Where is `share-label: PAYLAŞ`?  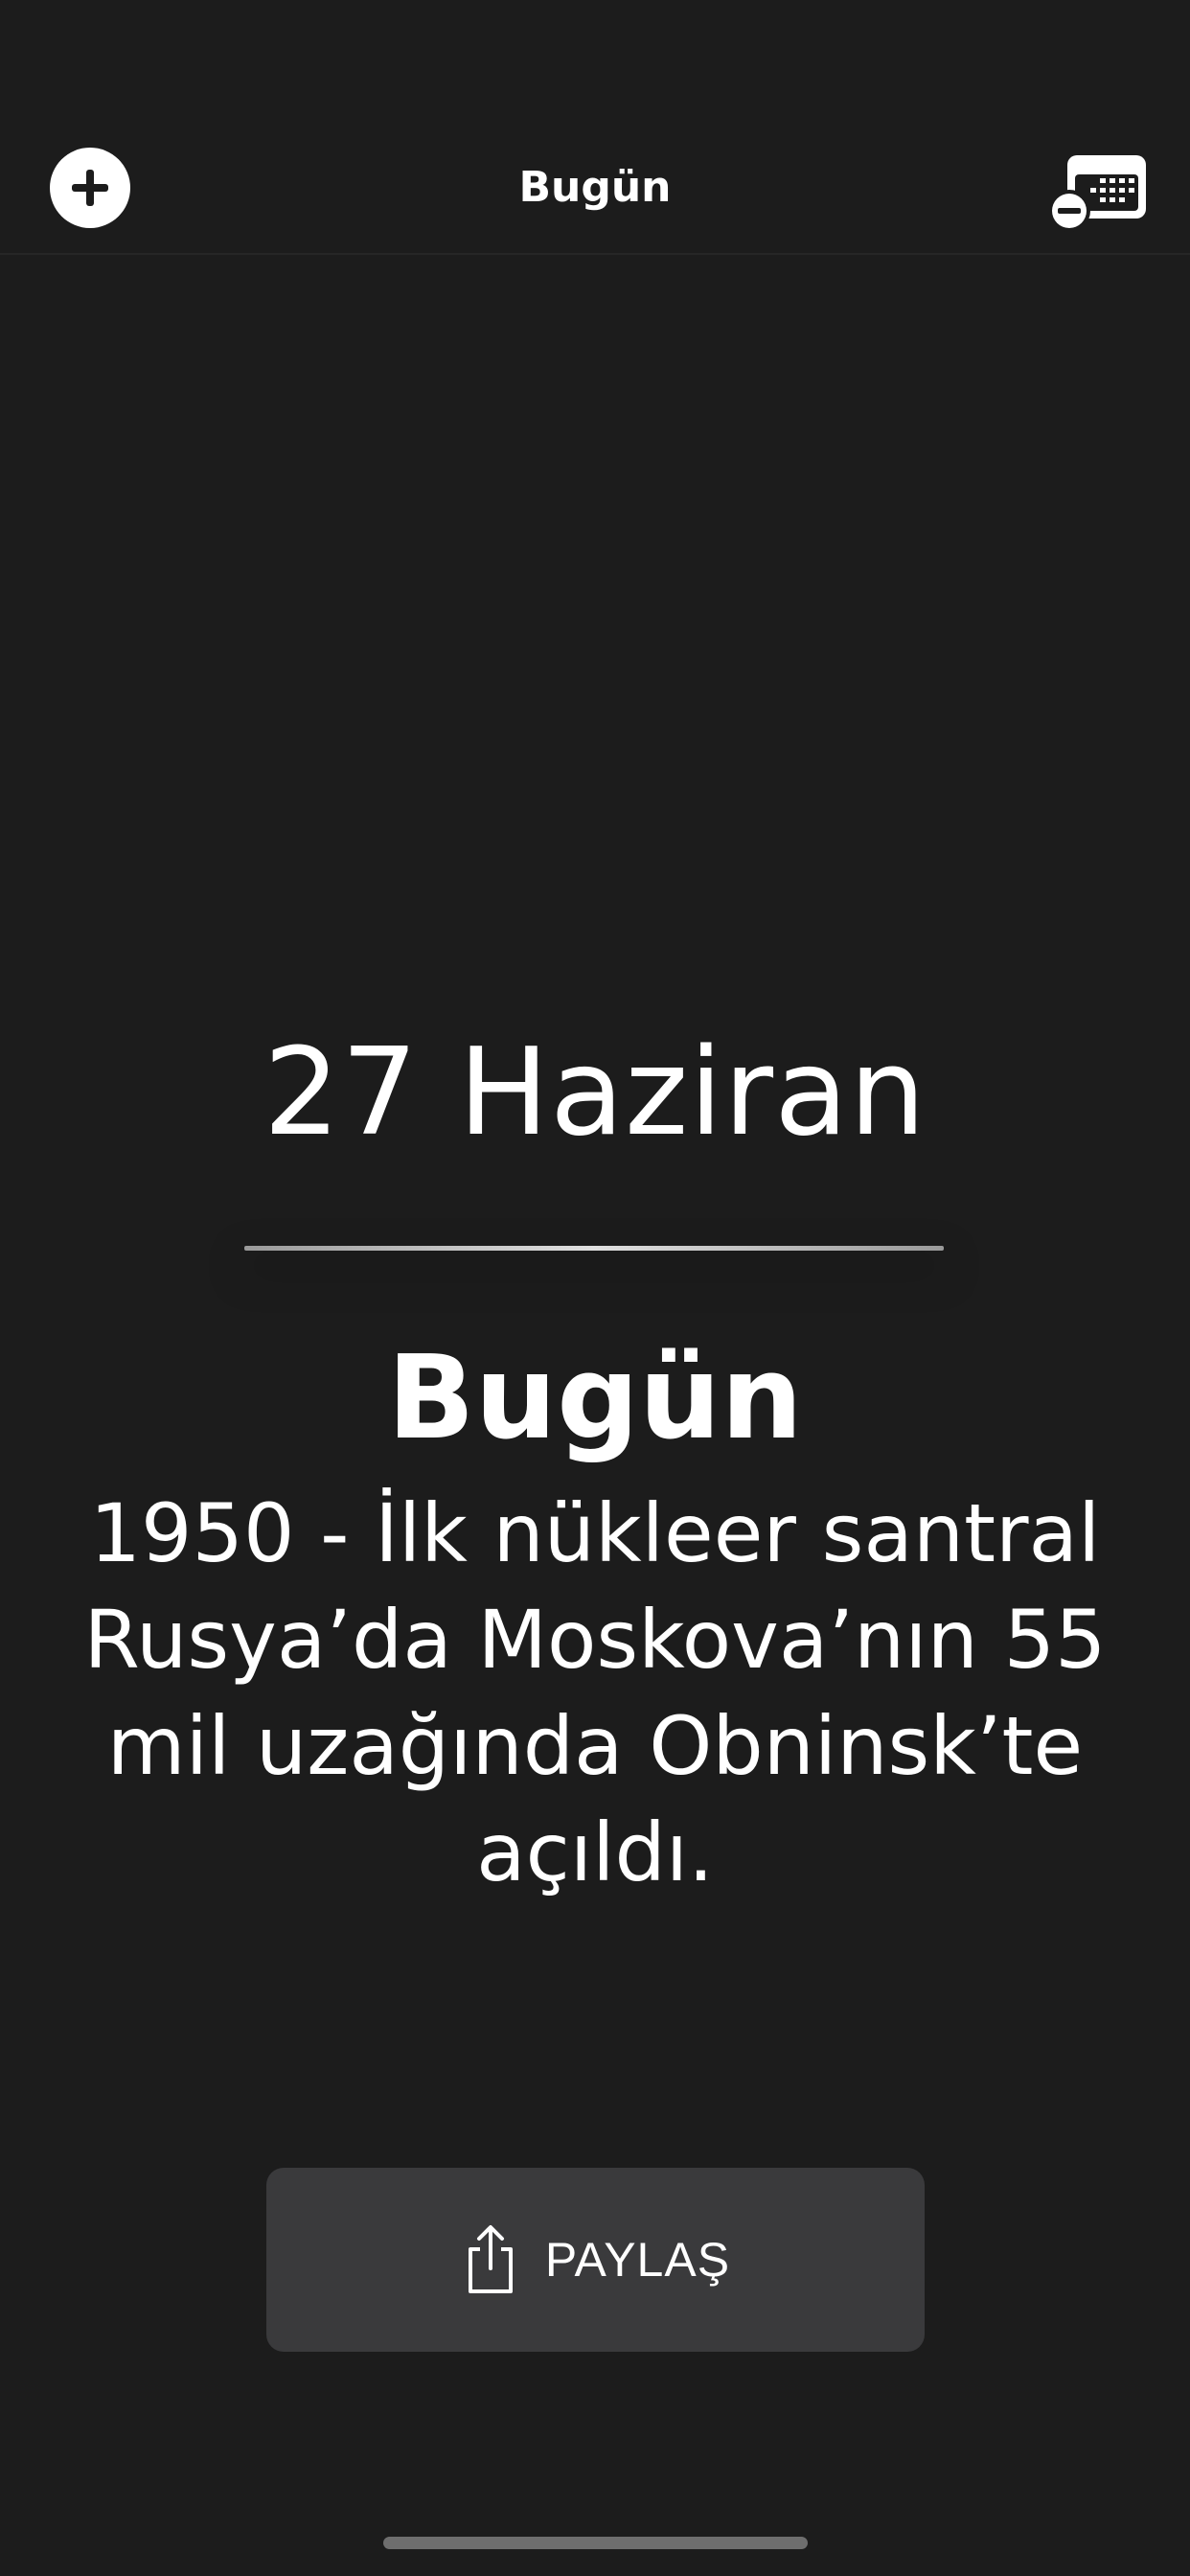 share-label: PAYLAŞ is located at coordinates (637, 2260).